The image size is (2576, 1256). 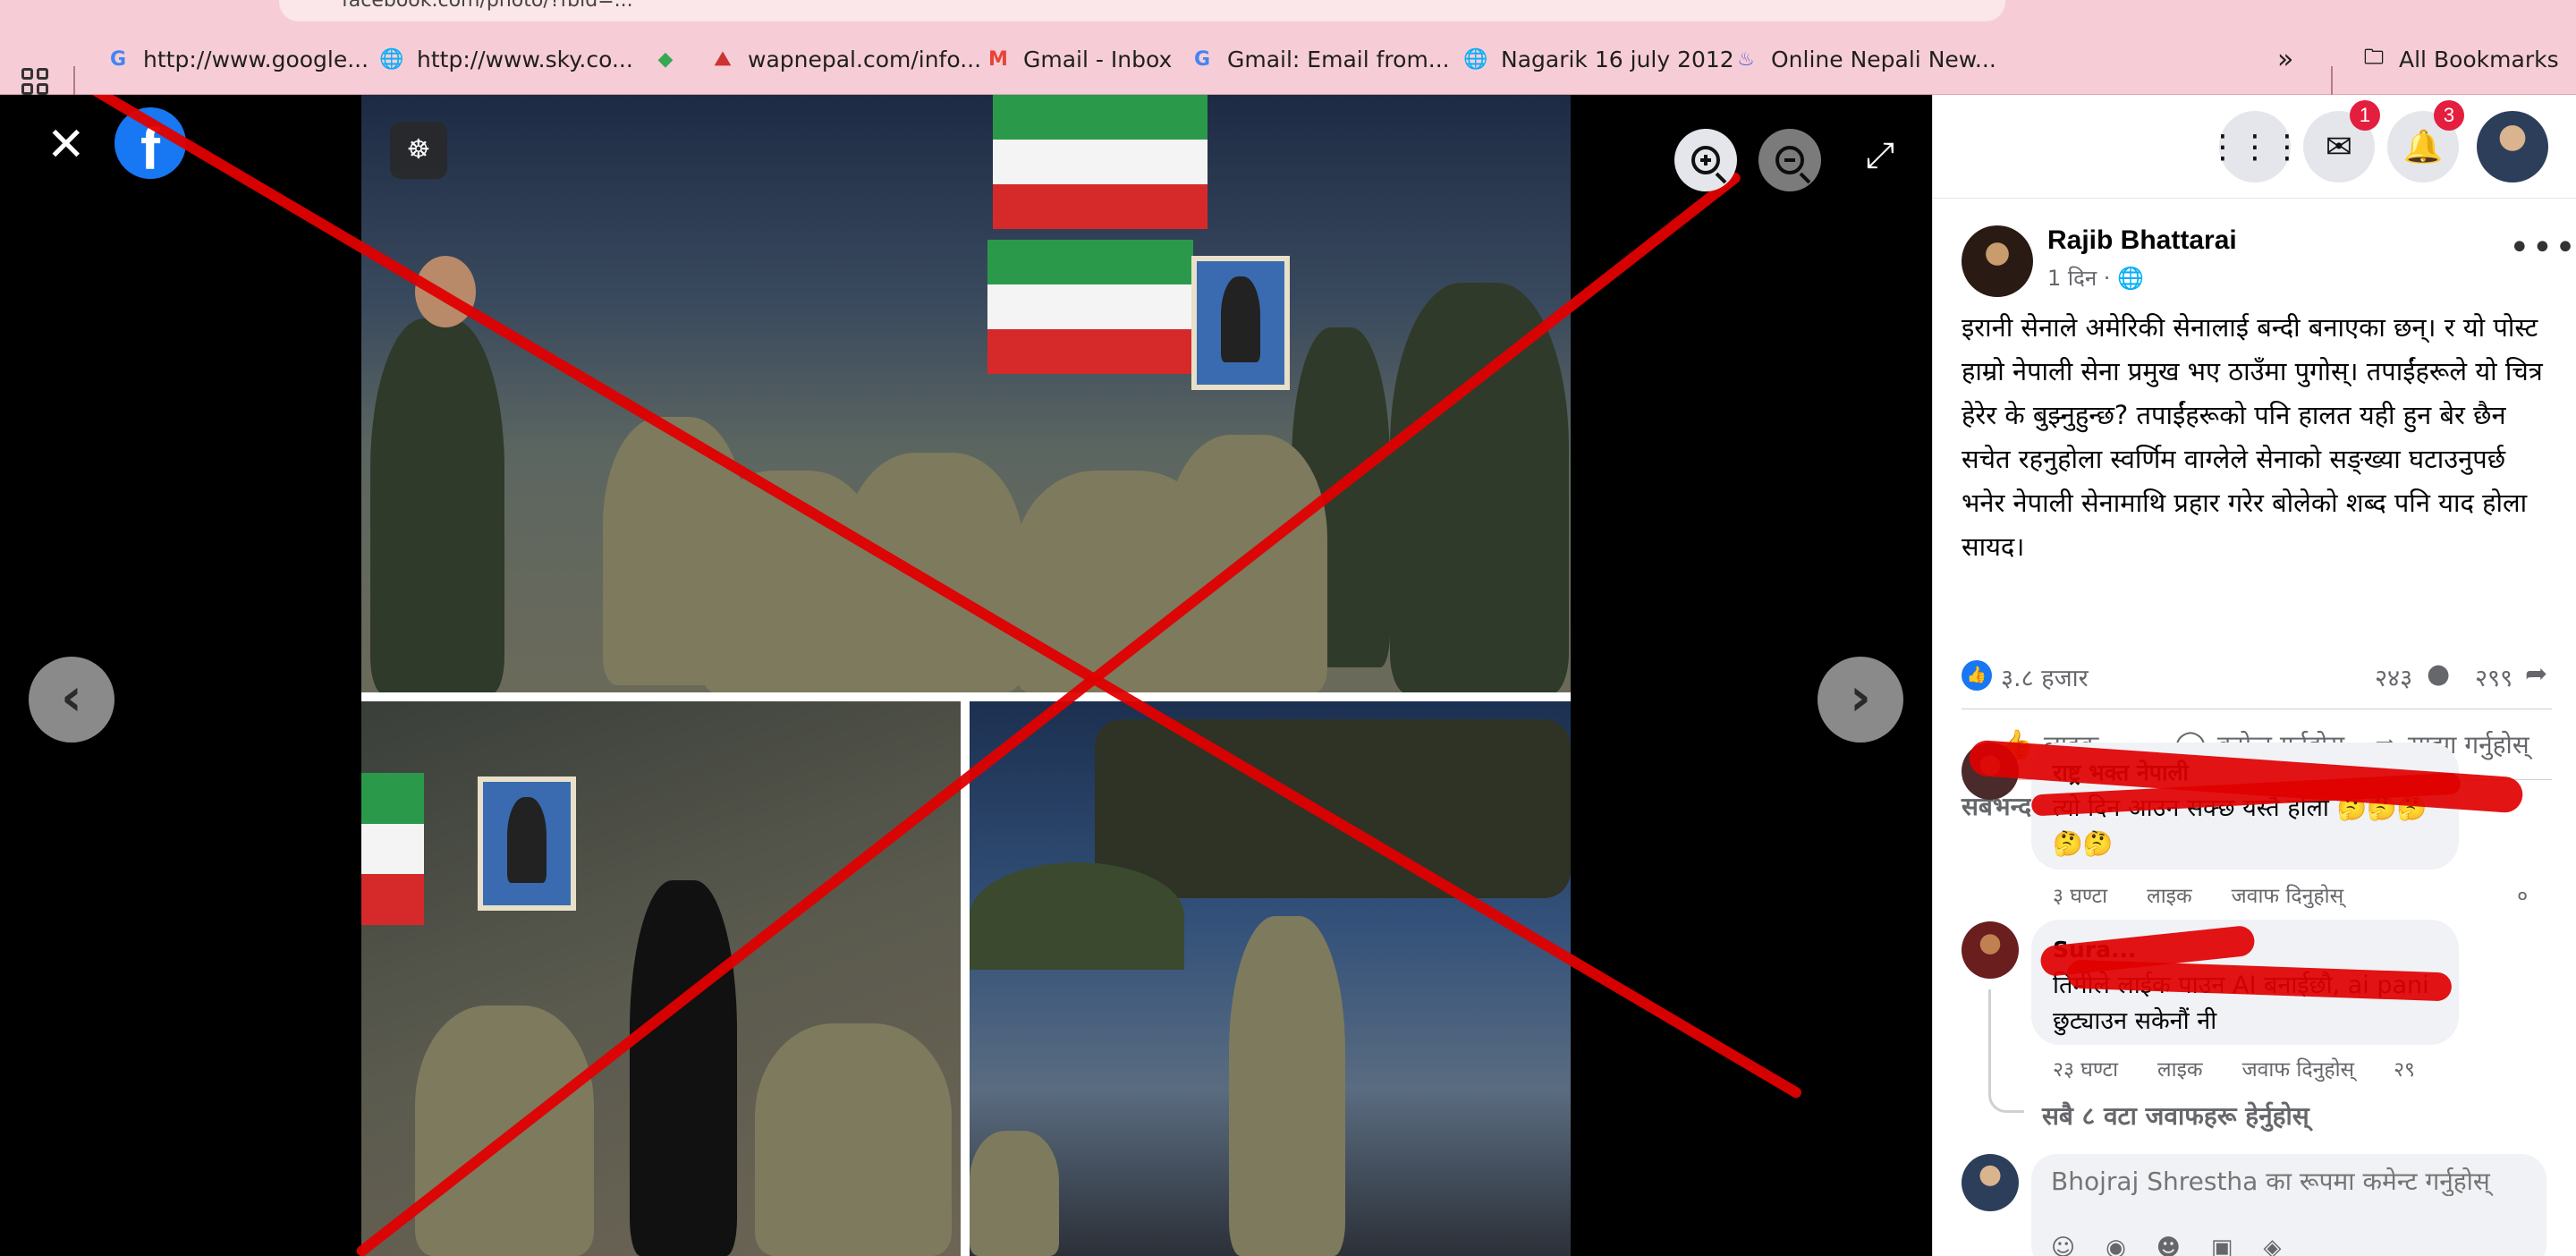 What do you see at coordinates (2373, 58) in the screenshot?
I see `folder-icon: 🗀` at bounding box center [2373, 58].